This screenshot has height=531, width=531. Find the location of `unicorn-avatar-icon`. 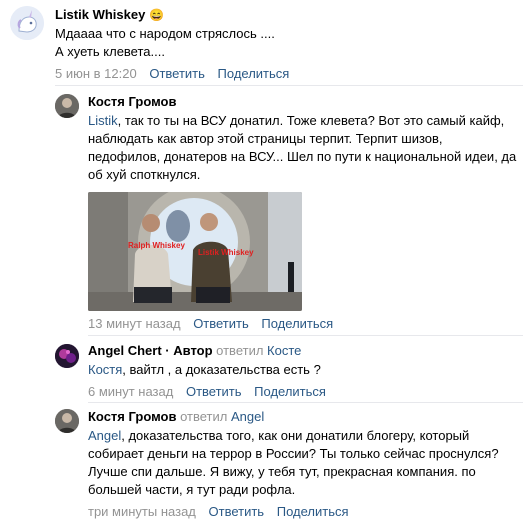

unicorn-avatar-icon is located at coordinates (27, 23).